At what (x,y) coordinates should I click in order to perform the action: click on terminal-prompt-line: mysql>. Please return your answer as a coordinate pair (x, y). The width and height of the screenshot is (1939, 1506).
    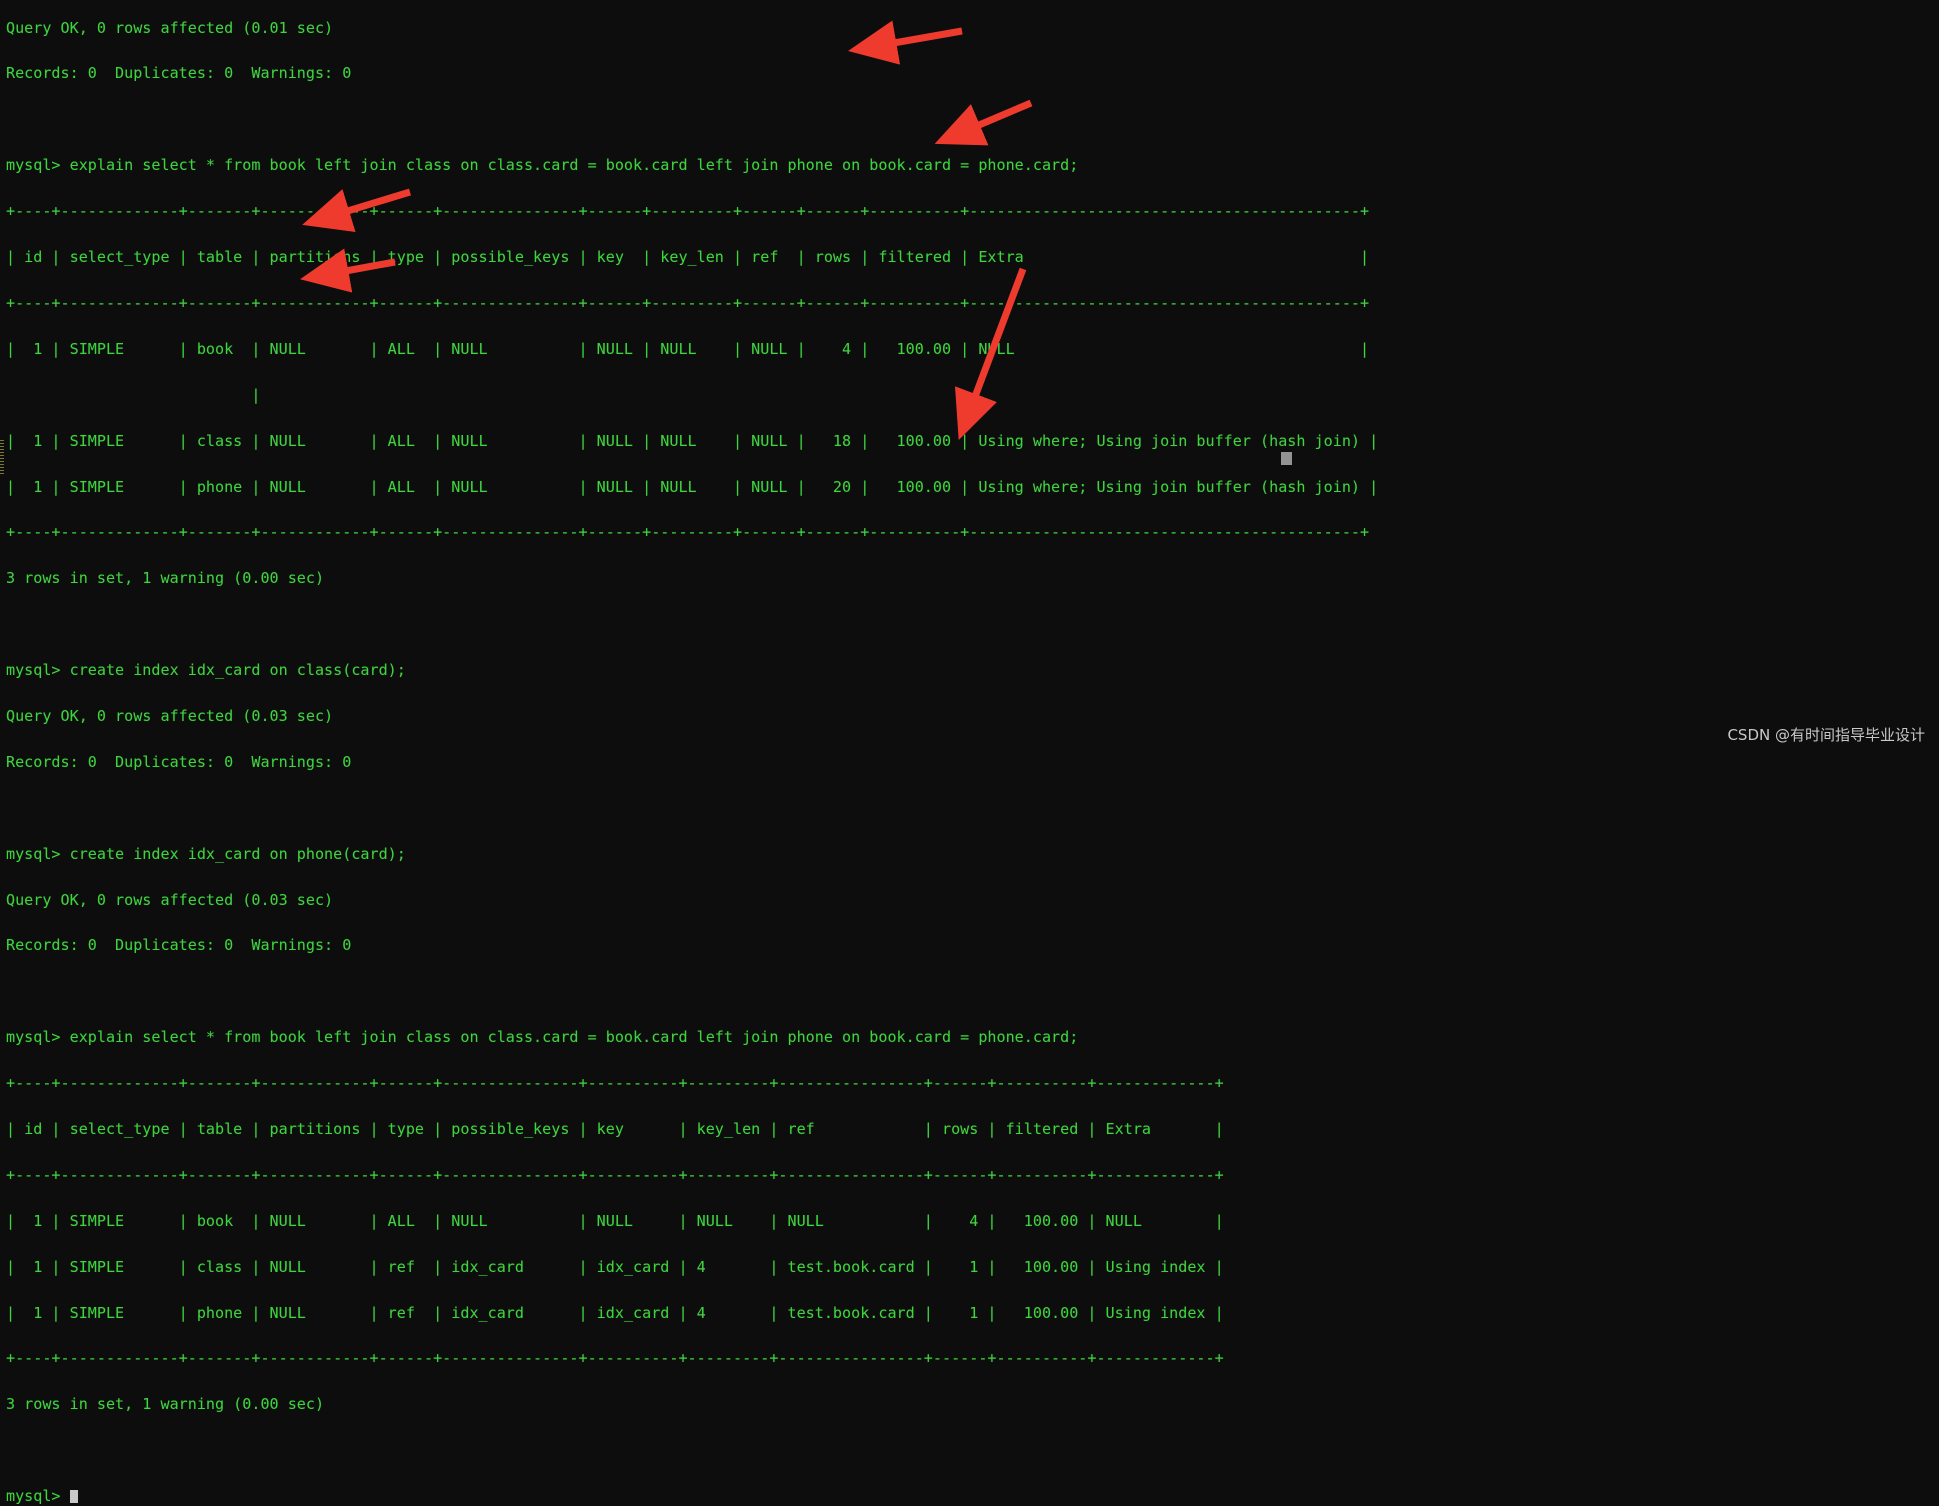
    Looking at the image, I should click on (692, 1496).